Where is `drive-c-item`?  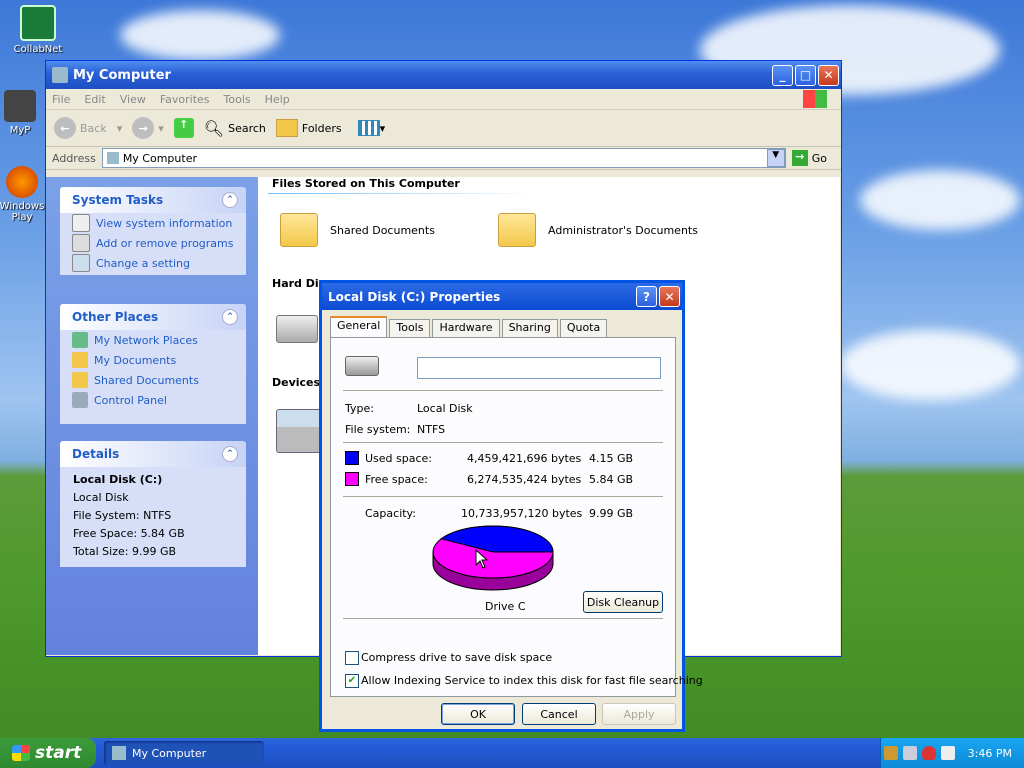
drive-c-item is located at coordinates (297, 329).